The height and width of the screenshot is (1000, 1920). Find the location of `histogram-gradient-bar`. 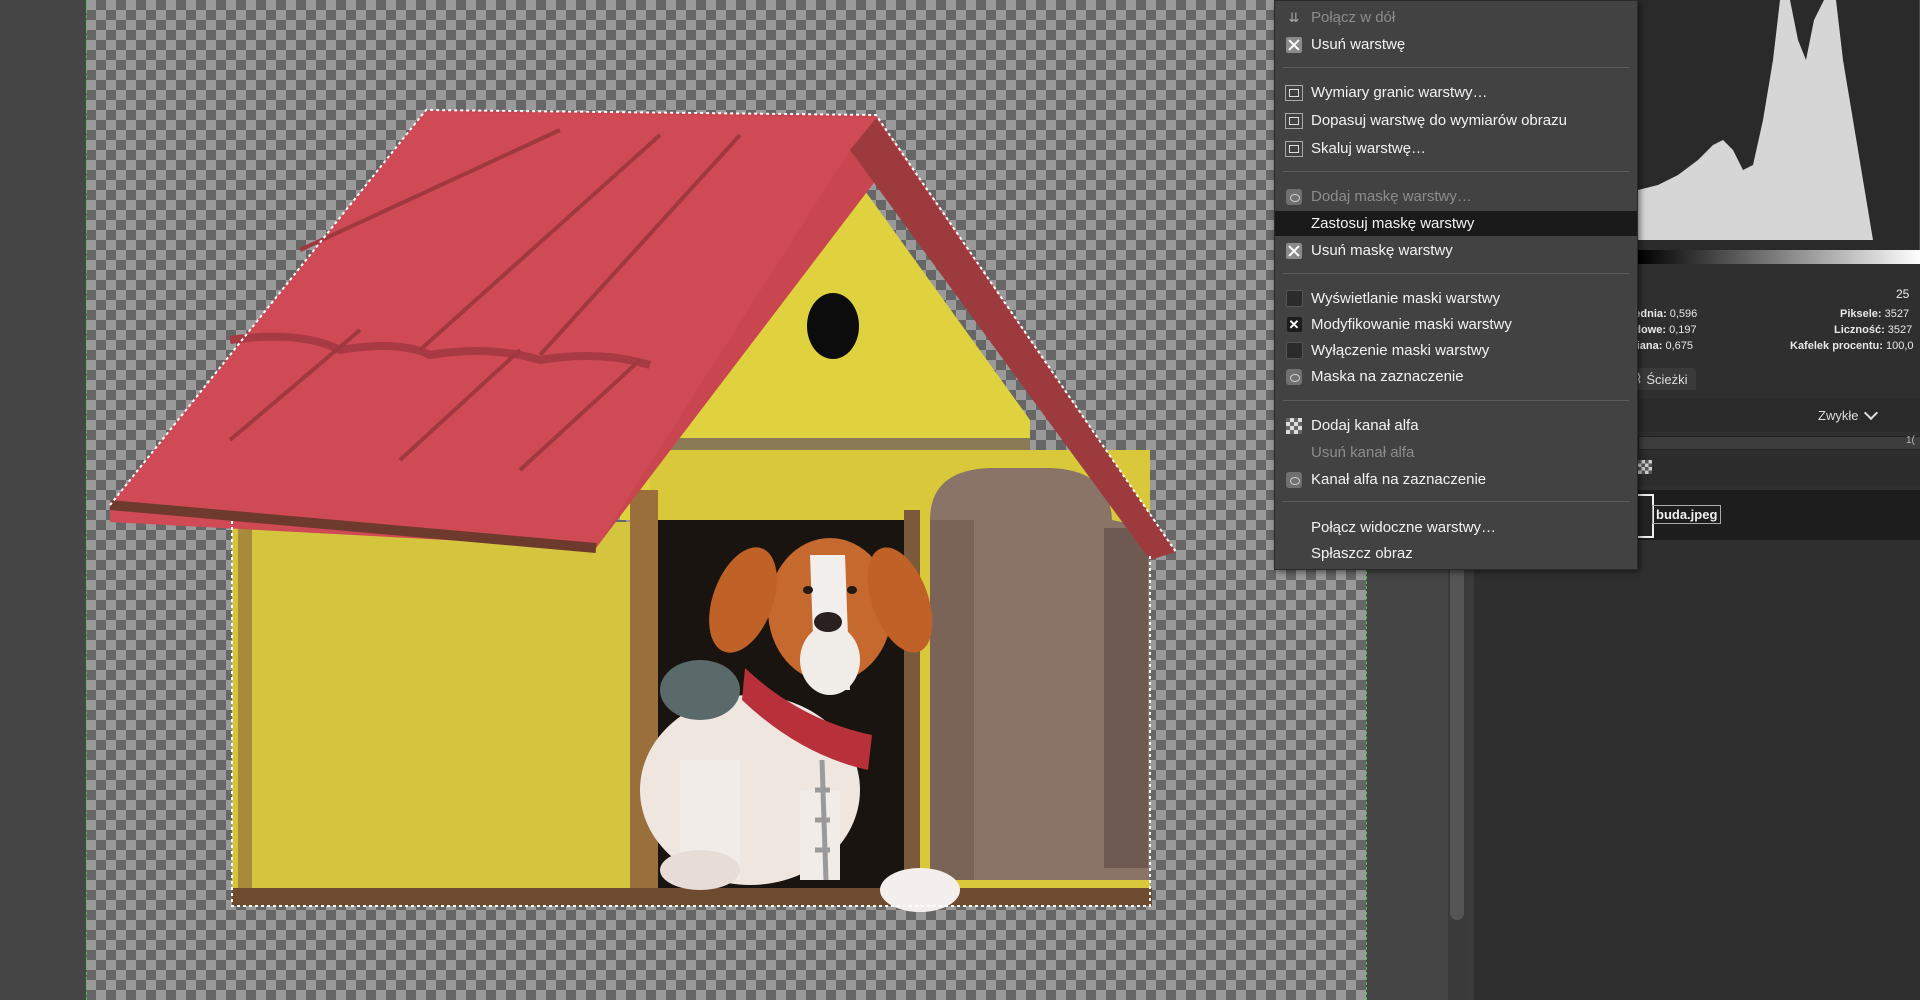

histogram-gradient-bar is located at coordinates (1779, 257).